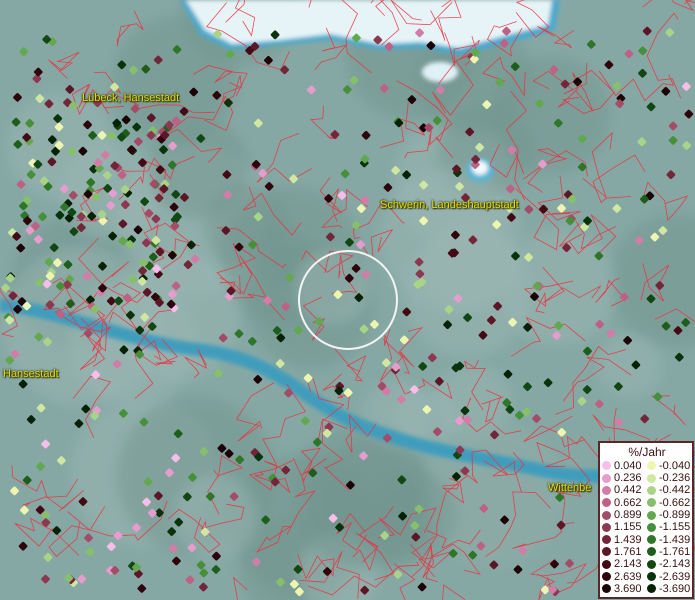 The width and height of the screenshot is (695, 600). What do you see at coordinates (628, 564) in the screenshot?
I see `legend-value: 2.143` at bounding box center [628, 564].